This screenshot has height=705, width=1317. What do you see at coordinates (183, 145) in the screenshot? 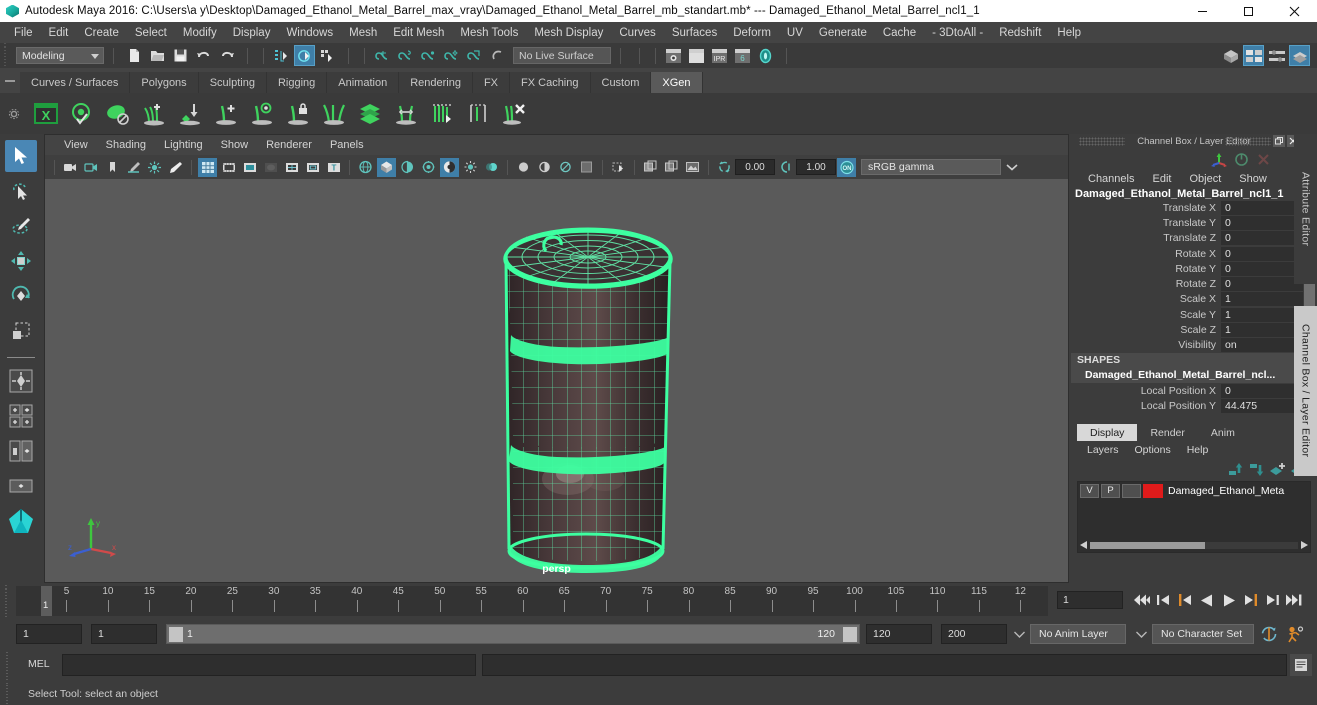
I see `viewport-menu-lighting: Lighting` at bounding box center [183, 145].